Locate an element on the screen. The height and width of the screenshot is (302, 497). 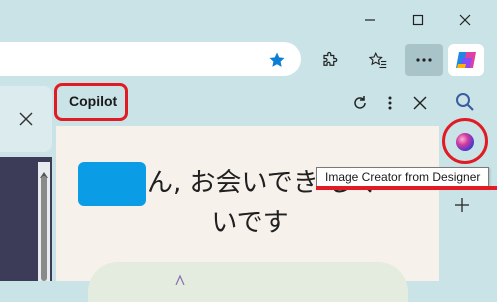
scrollbar-thumb is located at coordinates (44, 228).